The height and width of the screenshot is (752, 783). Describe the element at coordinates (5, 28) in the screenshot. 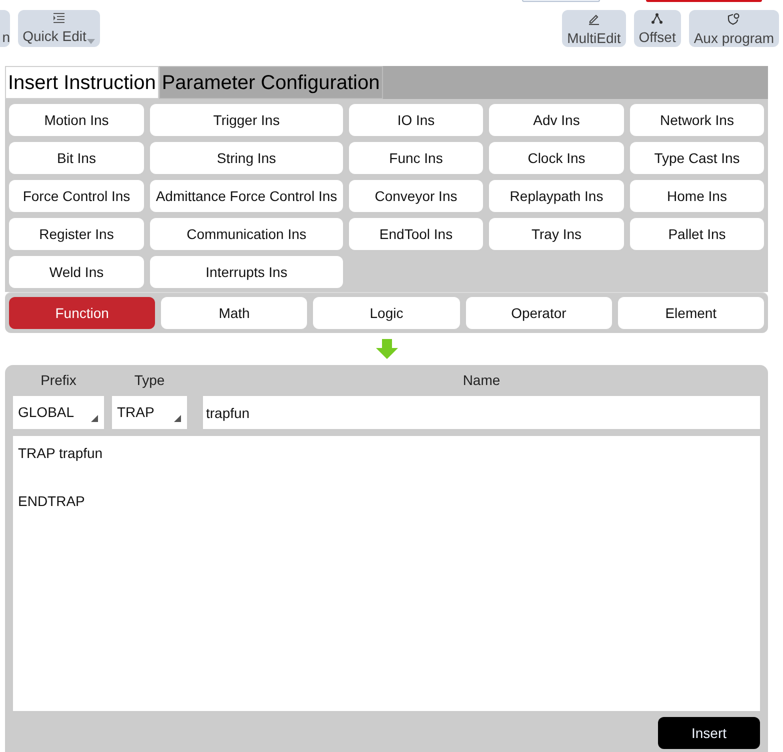

I see `toolbar-button: n` at that location.